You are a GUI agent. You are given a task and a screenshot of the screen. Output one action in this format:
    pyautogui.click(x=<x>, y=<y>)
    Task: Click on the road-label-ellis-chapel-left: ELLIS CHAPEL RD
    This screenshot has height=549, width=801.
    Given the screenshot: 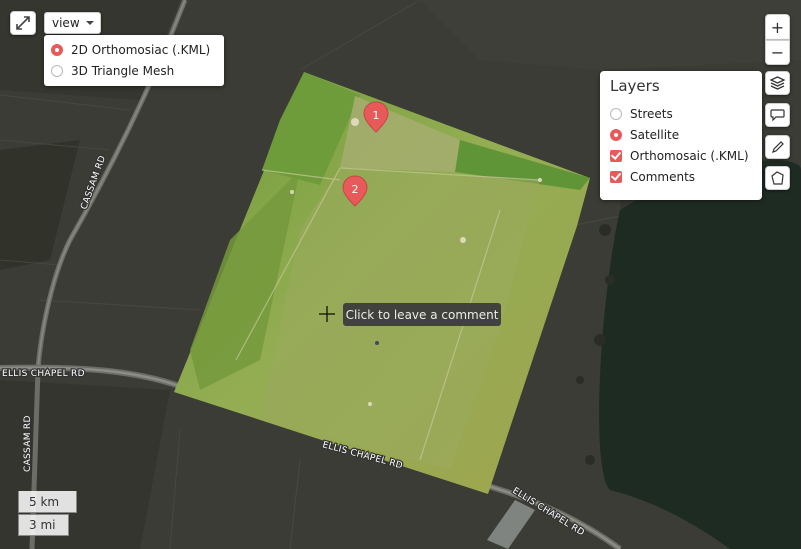 What is the action you would take?
    pyautogui.click(x=43, y=374)
    